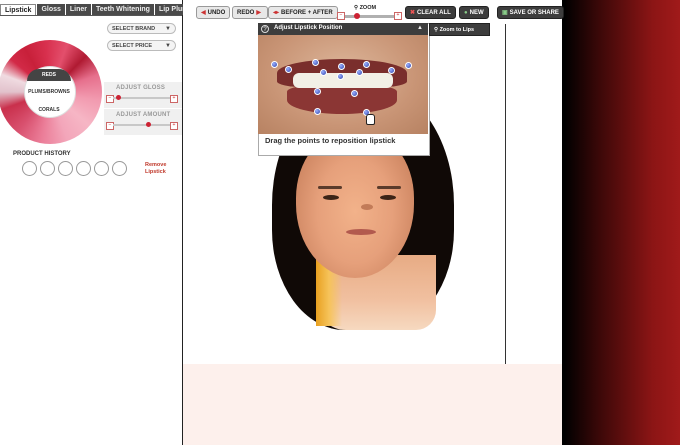 The height and width of the screenshot is (445, 680). I want to click on canvas-divider, so click(505, 194).